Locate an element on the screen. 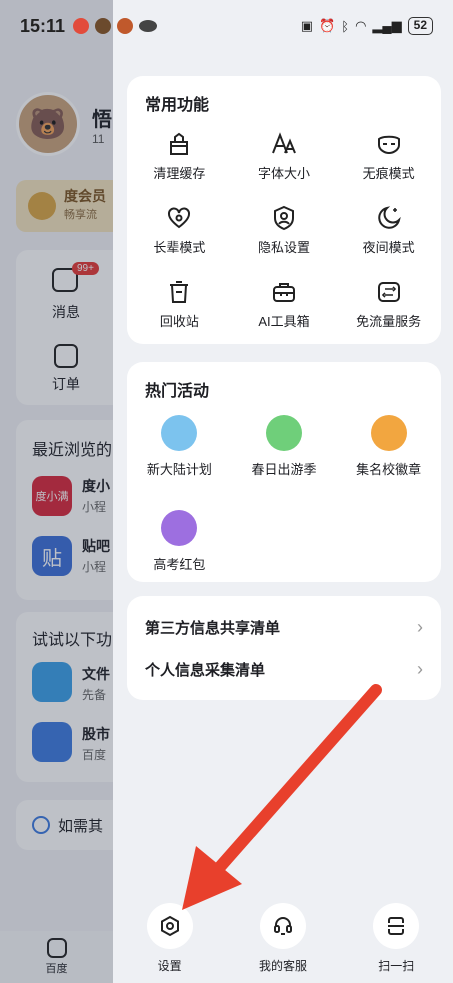 Image resolution: width=453 pixels, height=983 pixels. grid-label: 春日出游季 is located at coordinates (284, 469).